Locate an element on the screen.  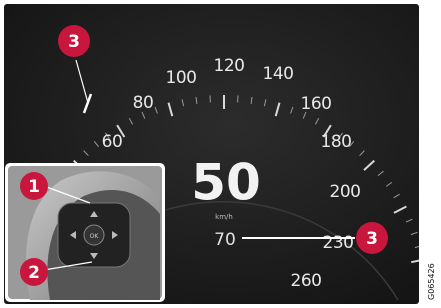
scale-label-60: 60 is located at coordinates (112, 142).